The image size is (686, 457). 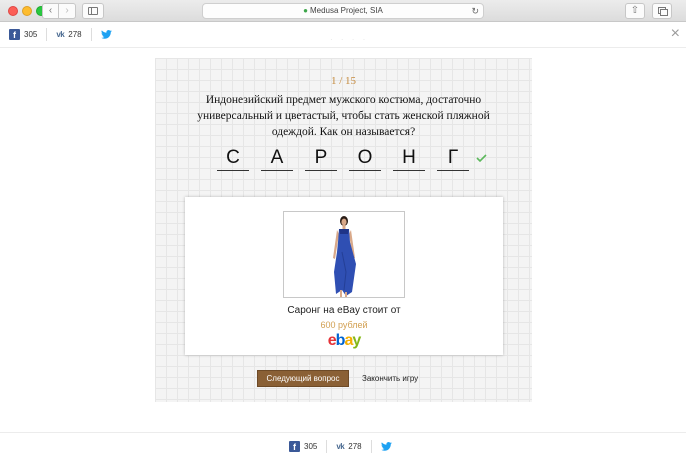 I want to click on close-icon: ×, so click(x=675, y=34).